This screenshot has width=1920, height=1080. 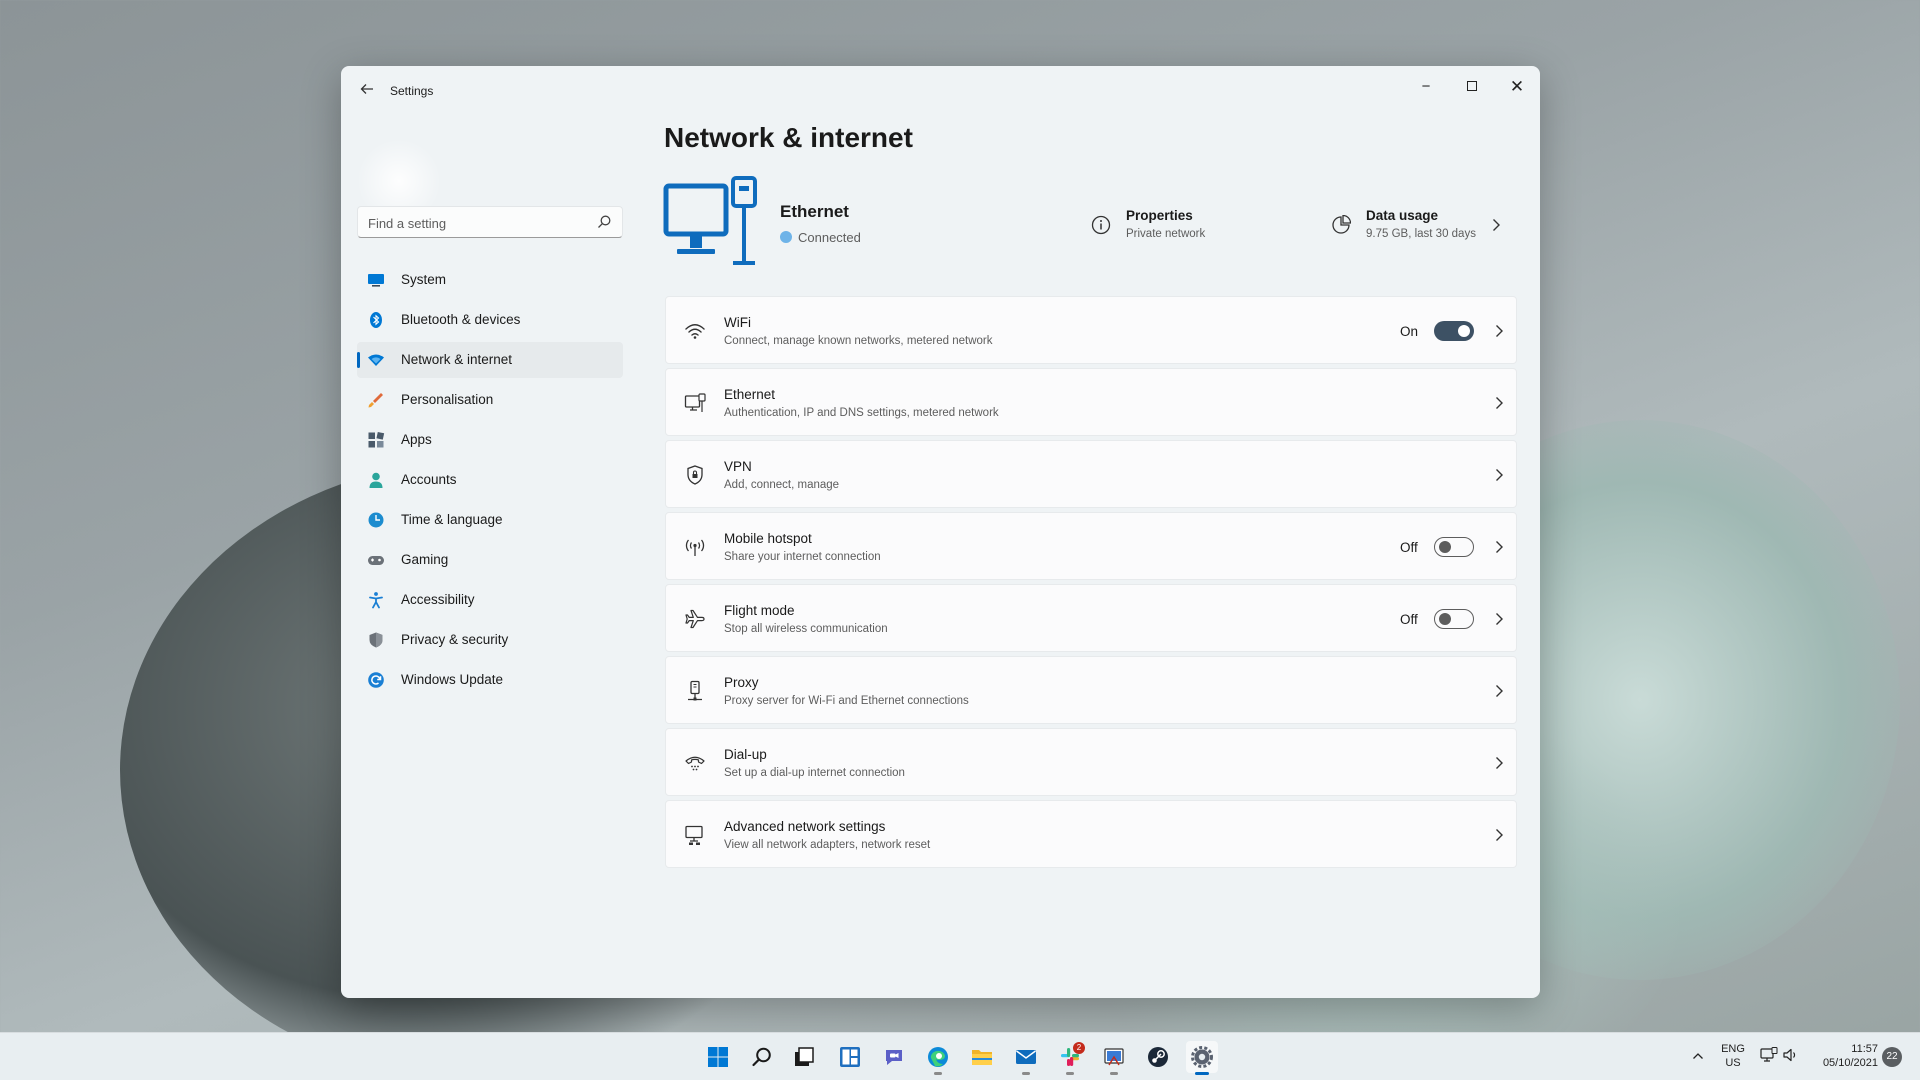 I want to click on card-subtitle: Stop all wireless communication, so click(x=806, y=629).